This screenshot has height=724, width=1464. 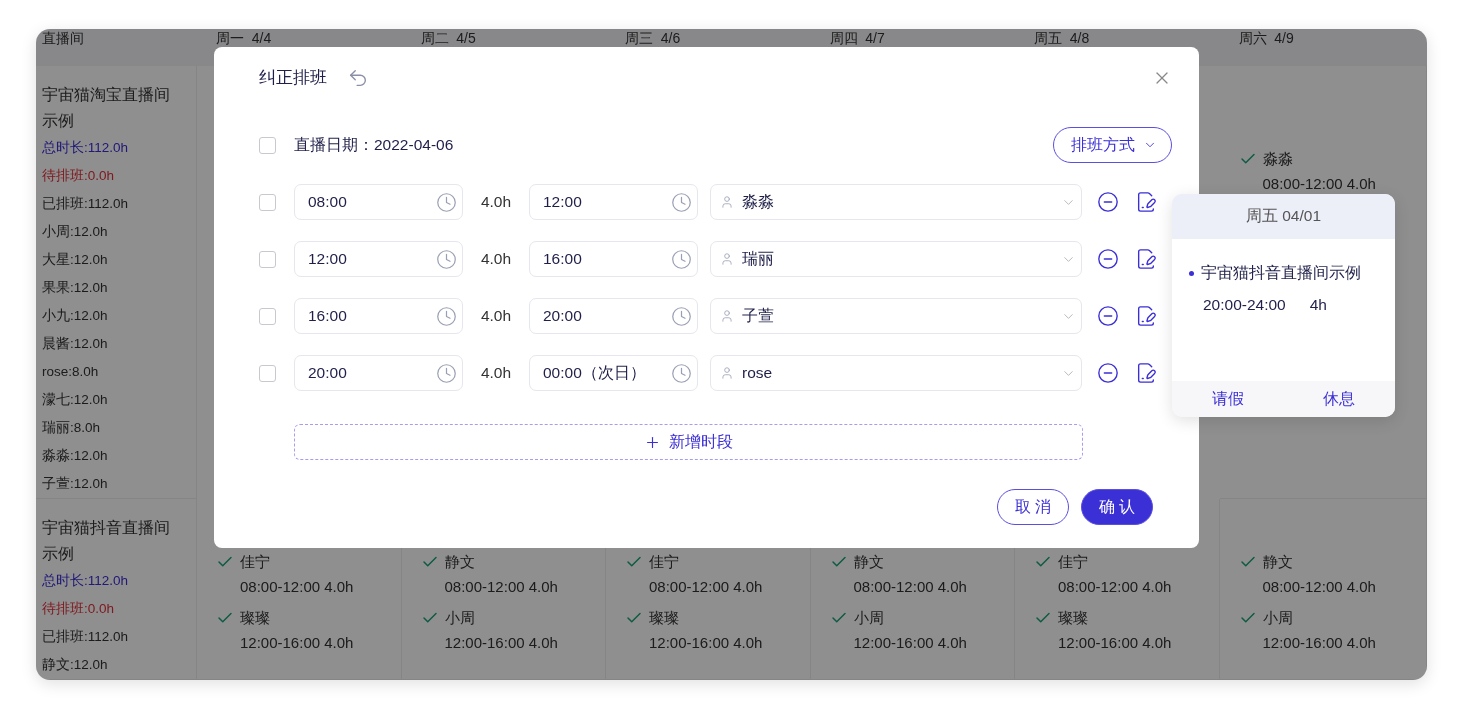 What do you see at coordinates (613, 373) in the screenshot?
I see `end-time-field: 00:00（次日）` at bounding box center [613, 373].